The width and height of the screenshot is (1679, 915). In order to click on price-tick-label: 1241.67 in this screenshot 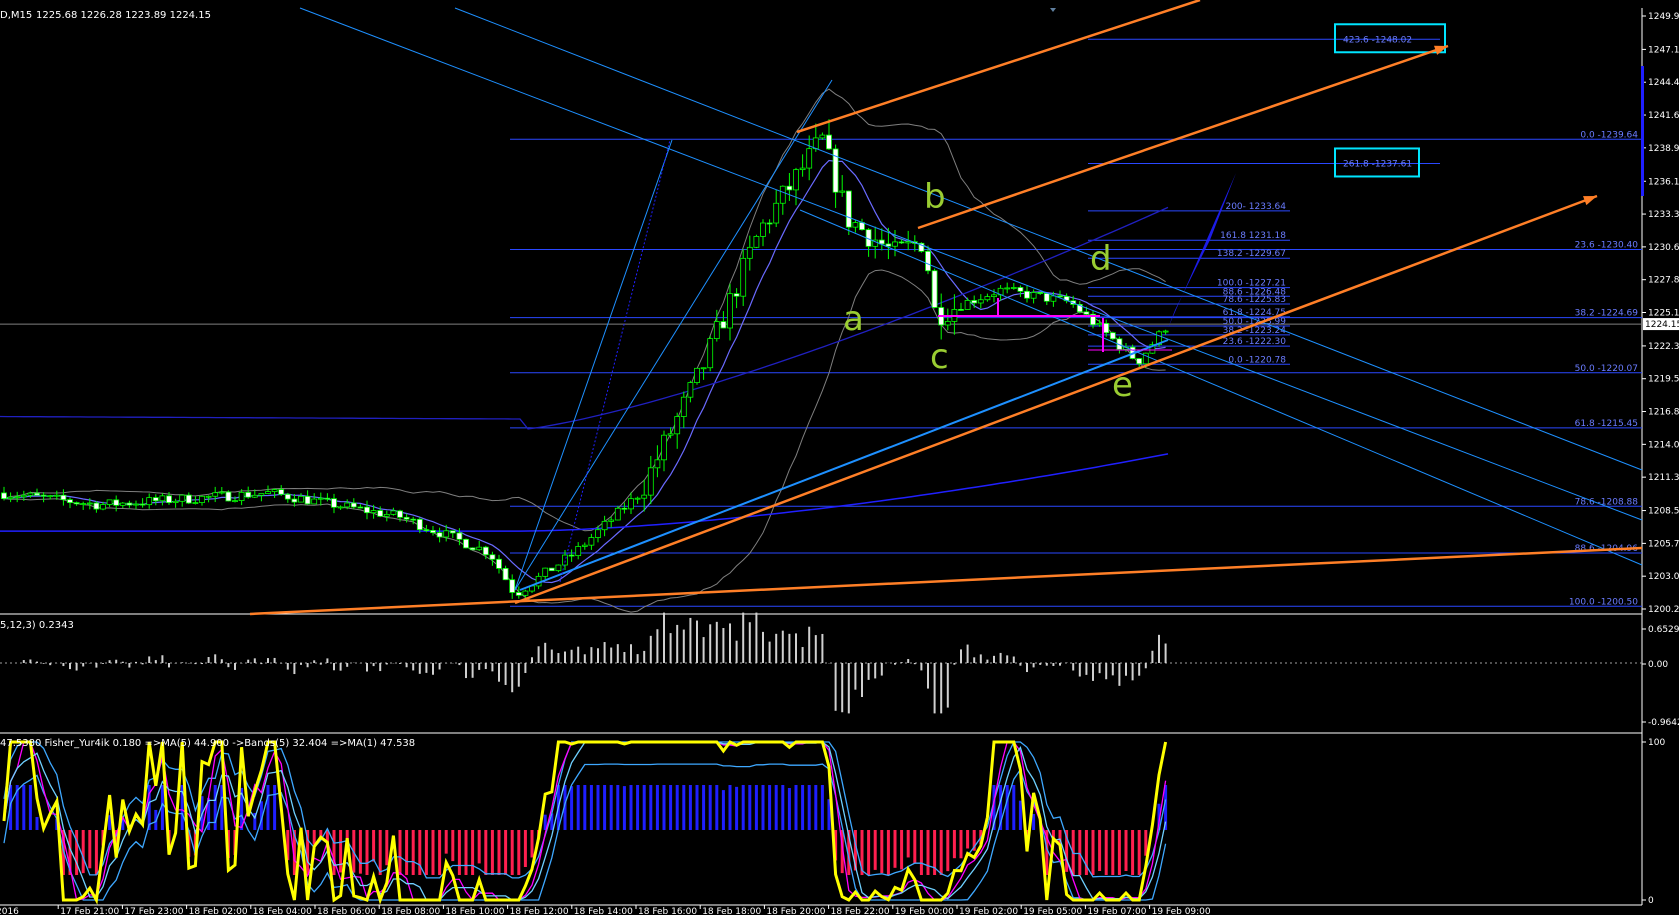, I will do `click(1663, 116)`.